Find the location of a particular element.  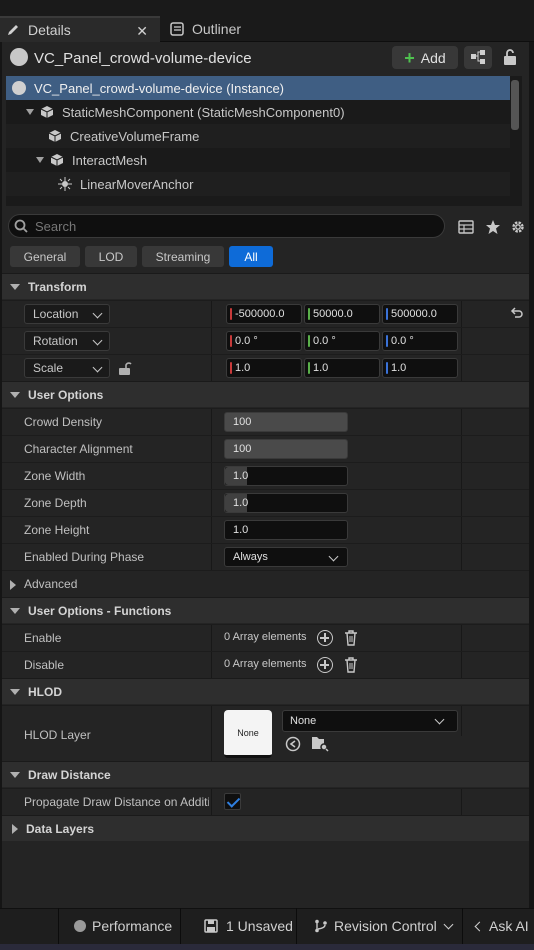

tree-scrollbar is located at coordinates (515, 105).